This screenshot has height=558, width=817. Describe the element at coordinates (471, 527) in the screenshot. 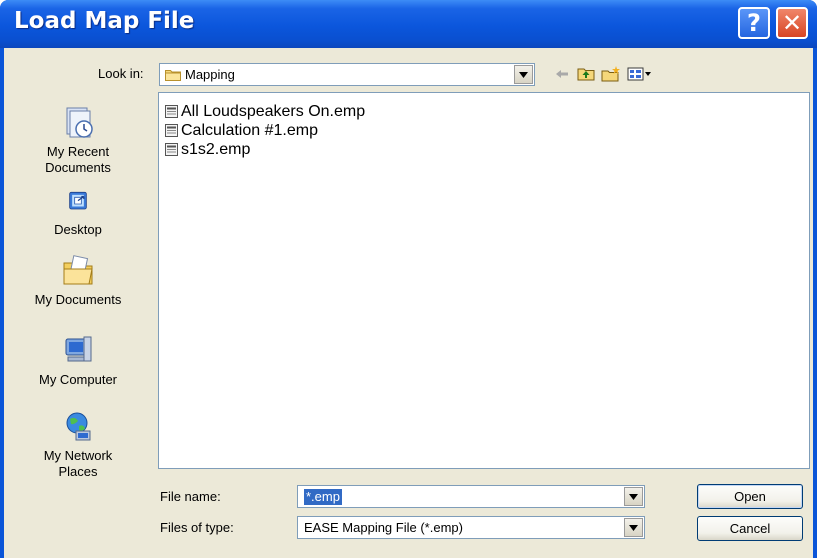

I see `files-of-type-dropdown: EASE Mapping File (*.emp)` at that location.